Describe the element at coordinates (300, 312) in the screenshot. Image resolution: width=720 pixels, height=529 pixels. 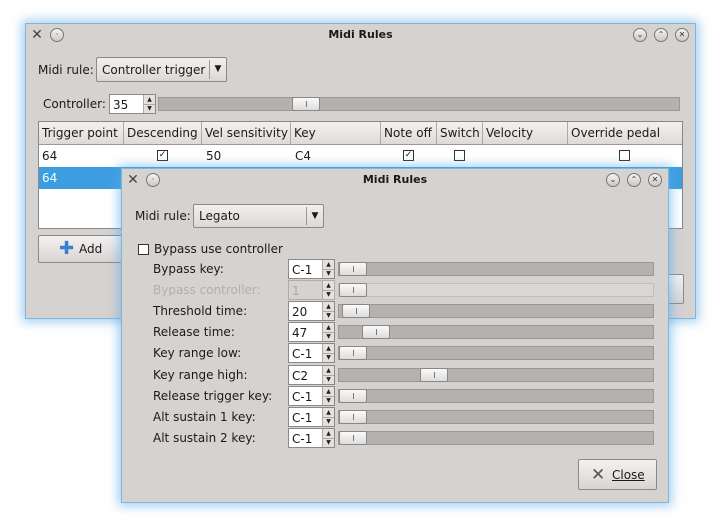
I see `field-value: 20` at that location.